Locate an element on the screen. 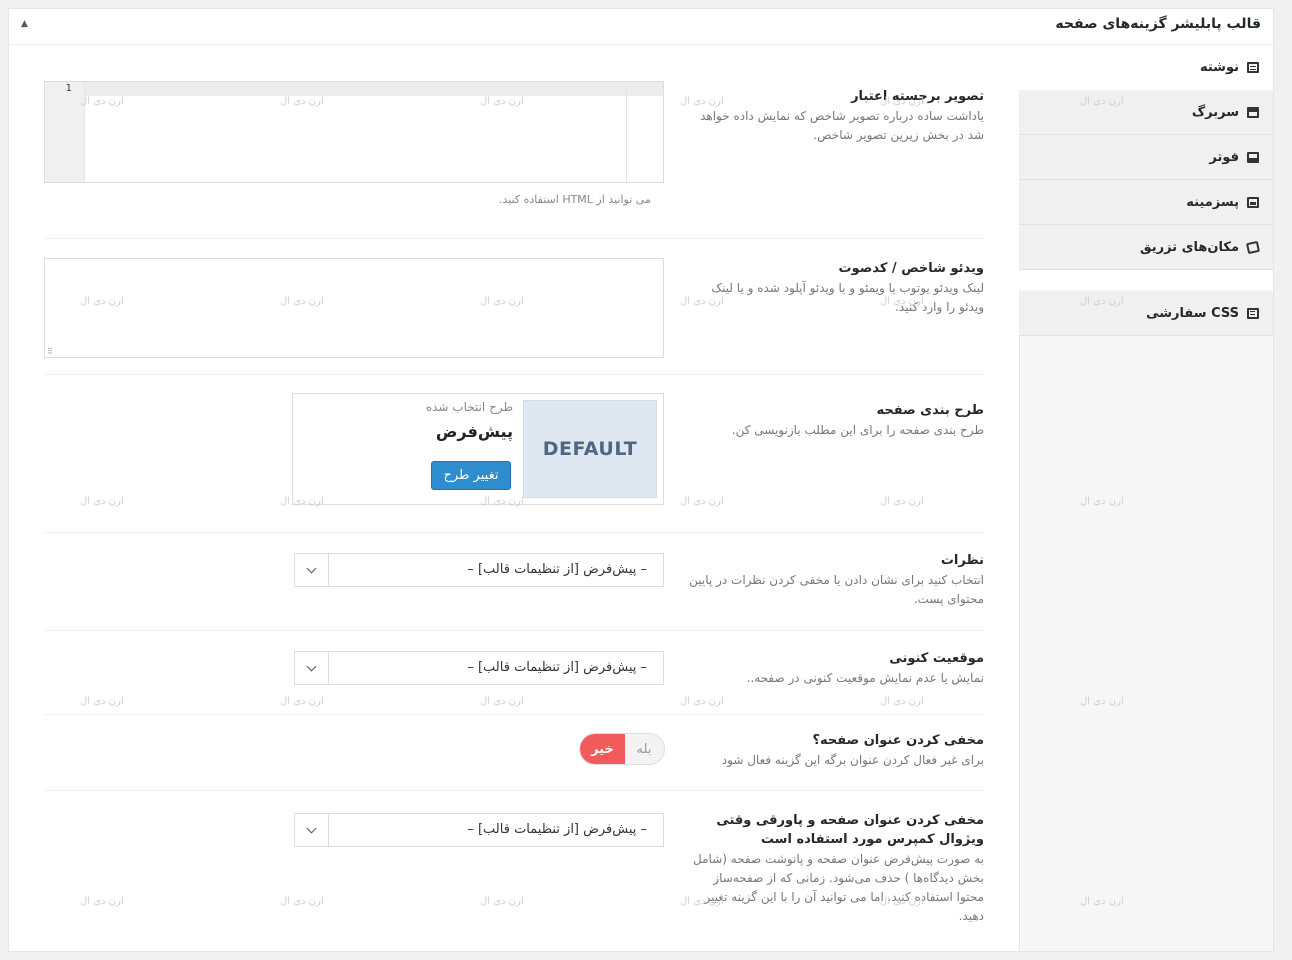 This screenshot has width=1292, height=960. toggle-no-option: خیر is located at coordinates (602, 749).